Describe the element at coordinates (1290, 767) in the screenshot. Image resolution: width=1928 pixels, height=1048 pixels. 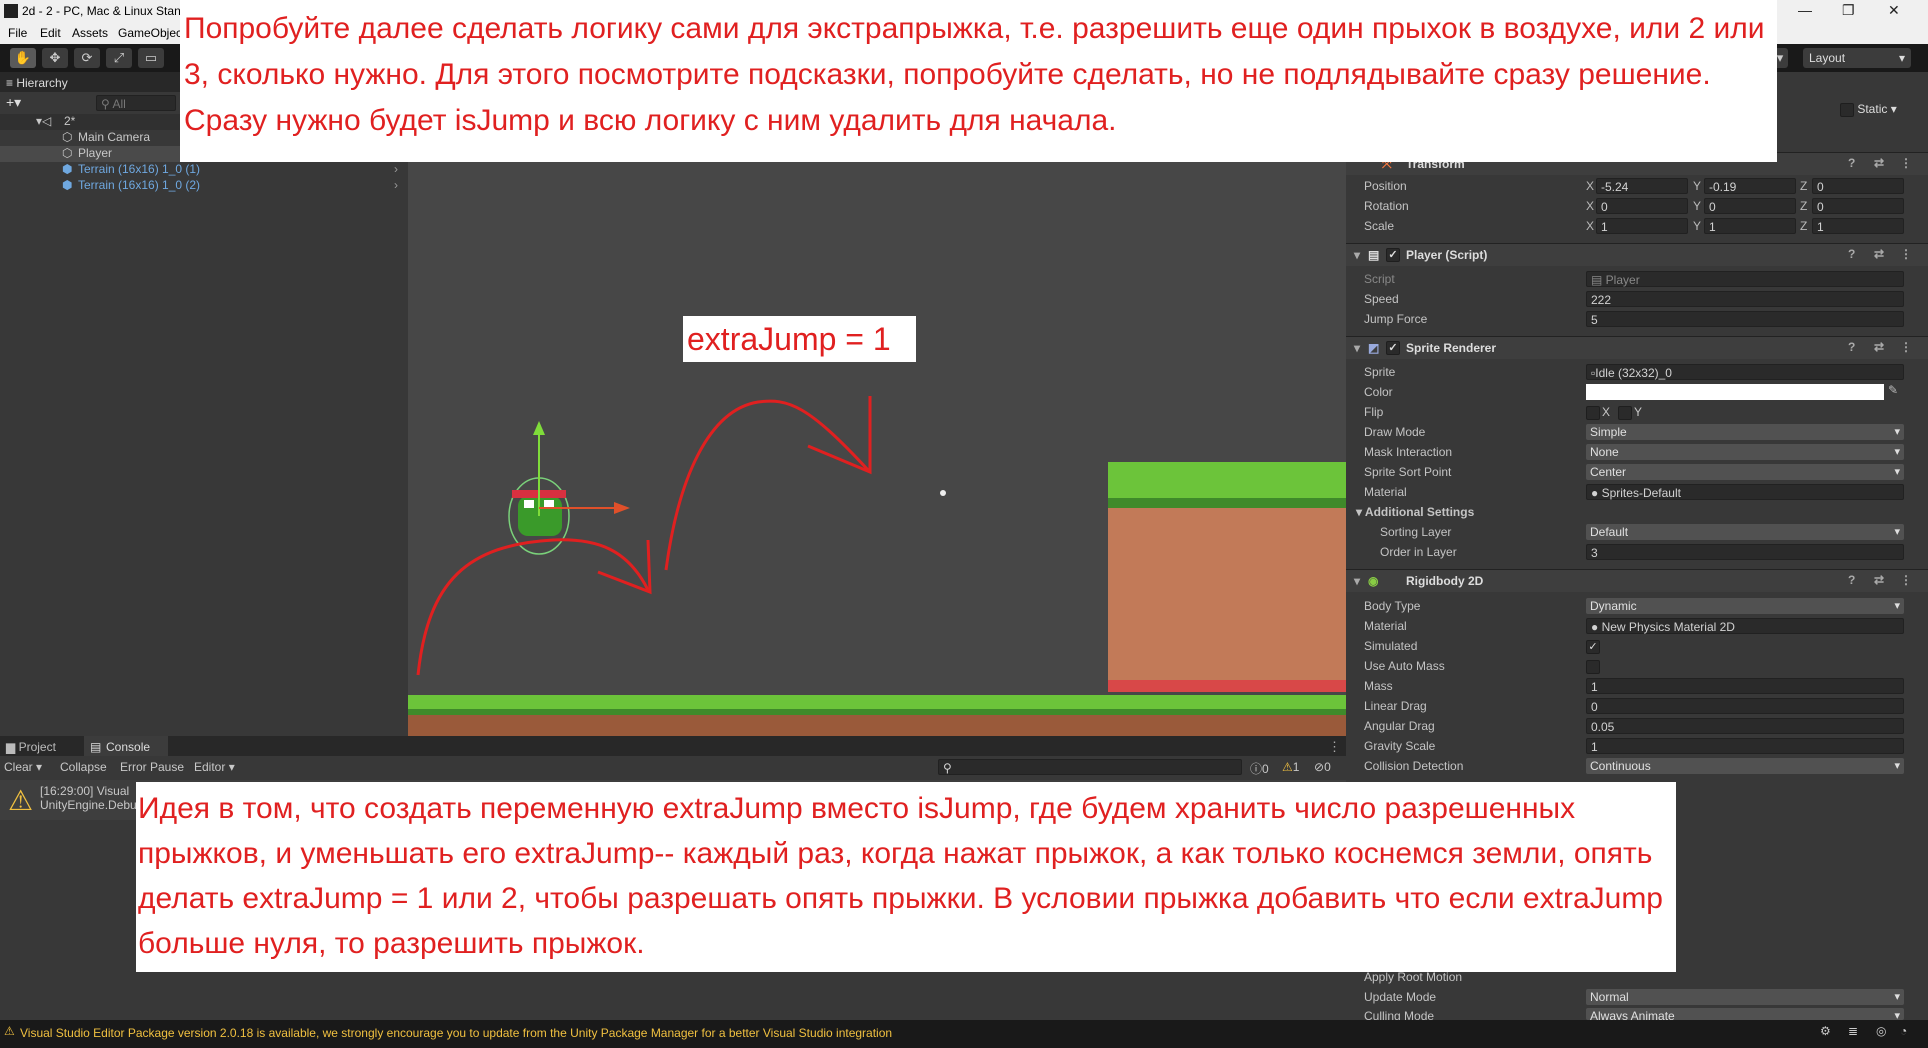
I see `warning-filter-toggle: ⚠1` at that location.